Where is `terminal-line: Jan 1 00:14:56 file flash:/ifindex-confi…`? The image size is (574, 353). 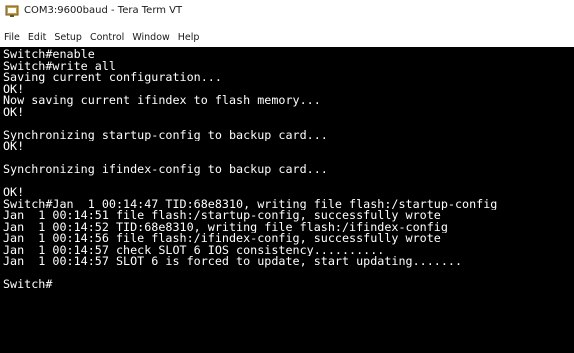
terminal-line: Jan 1 00:14:56 file flash:/ifindex-confi… is located at coordinates (222, 239).